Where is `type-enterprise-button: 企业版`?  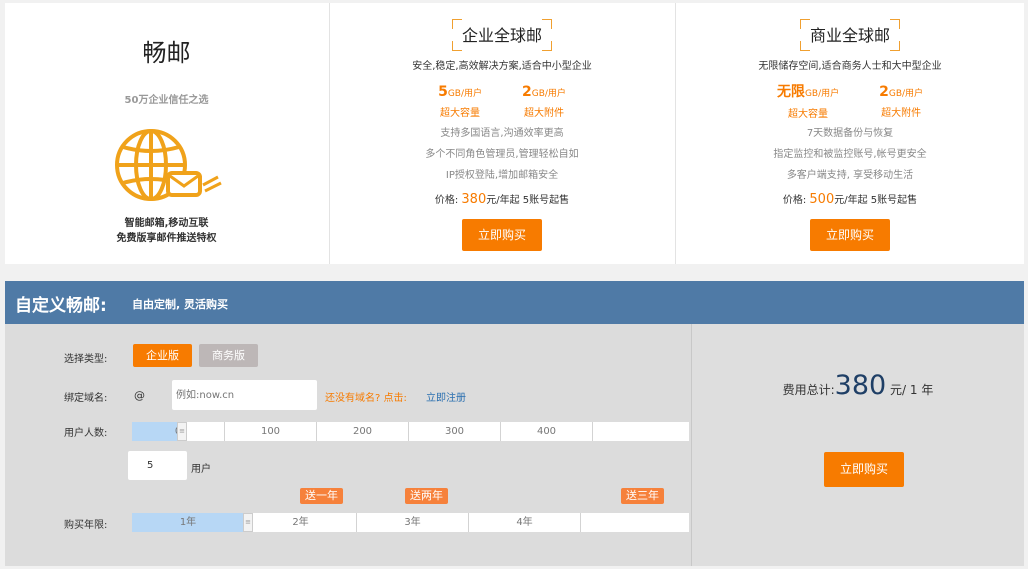
type-enterprise-button: 企业版 is located at coordinates (162, 355).